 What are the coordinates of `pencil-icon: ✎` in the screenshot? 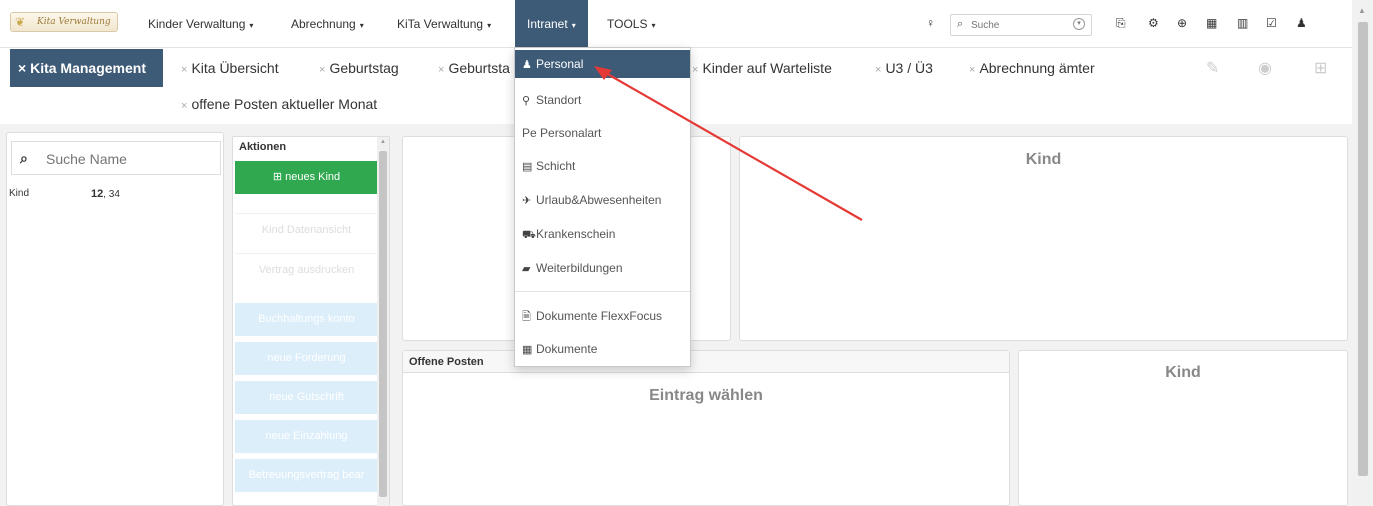 It's located at (1212, 68).